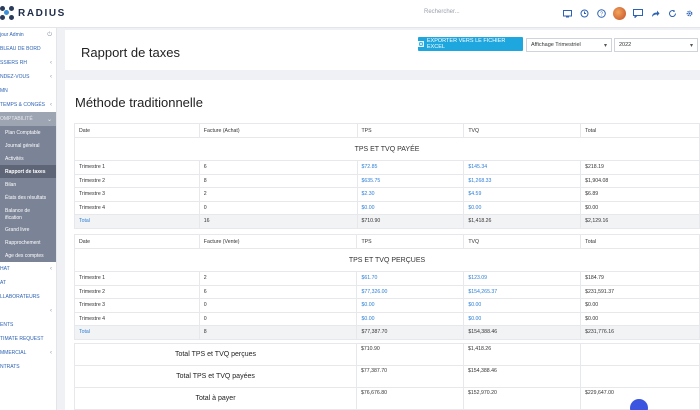 The width and height of the screenshot is (700, 410). I want to click on export-excel-button: EXPORTER VERS LE FICHIER EXCEL, so click(470, 44).